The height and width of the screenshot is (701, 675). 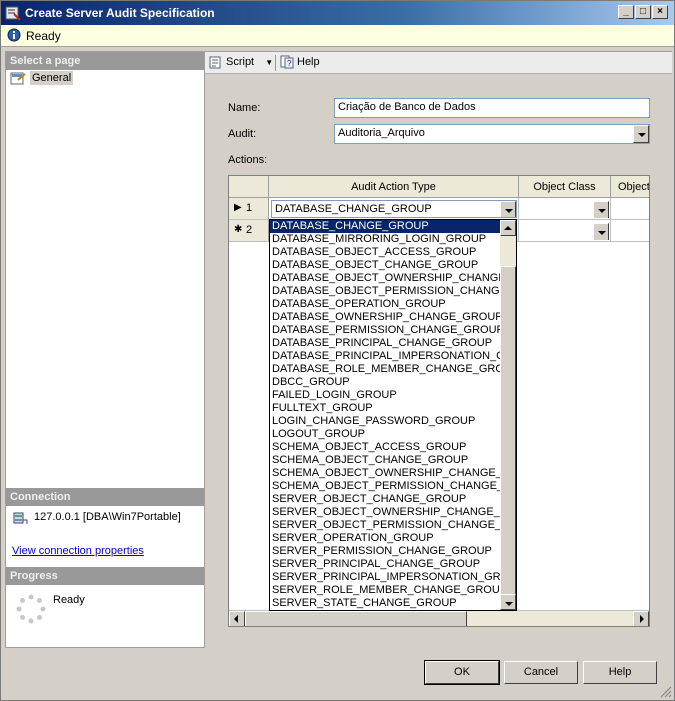 I want to click on arrow-down-icon, so click(x=509, y=604).